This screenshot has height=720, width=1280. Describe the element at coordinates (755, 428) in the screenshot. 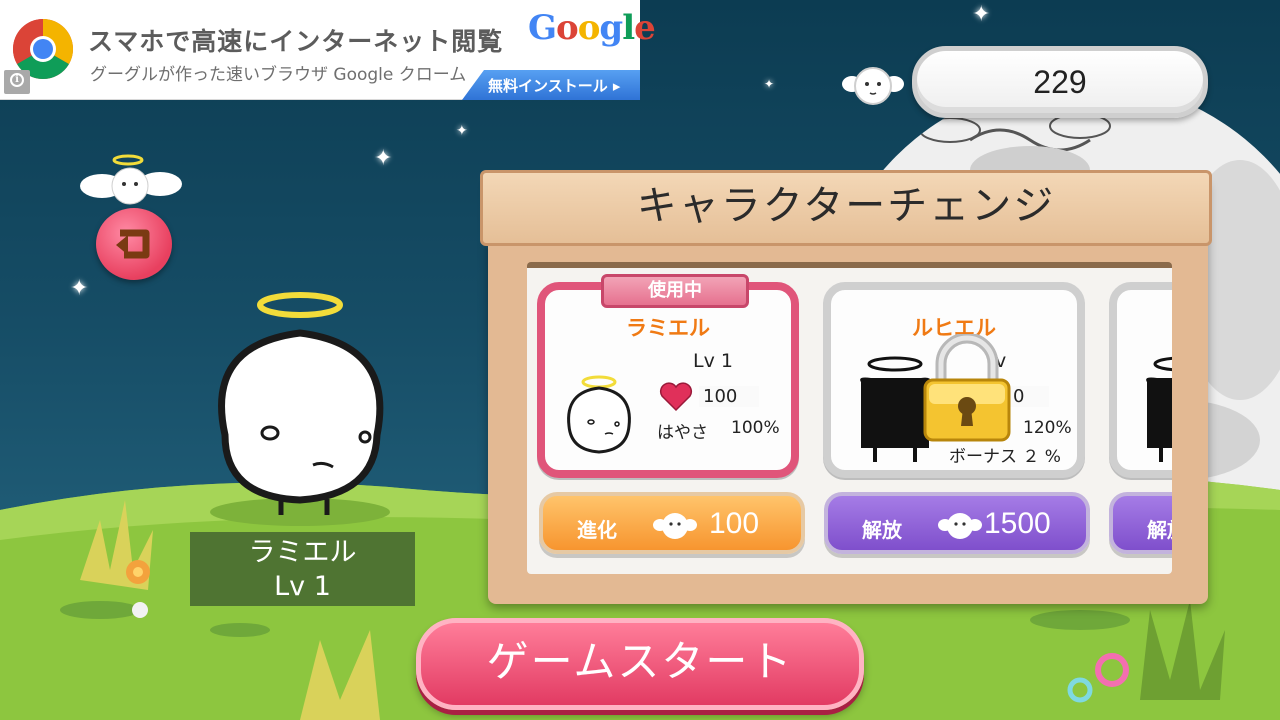

I see `card-speed: 100%` at that location.